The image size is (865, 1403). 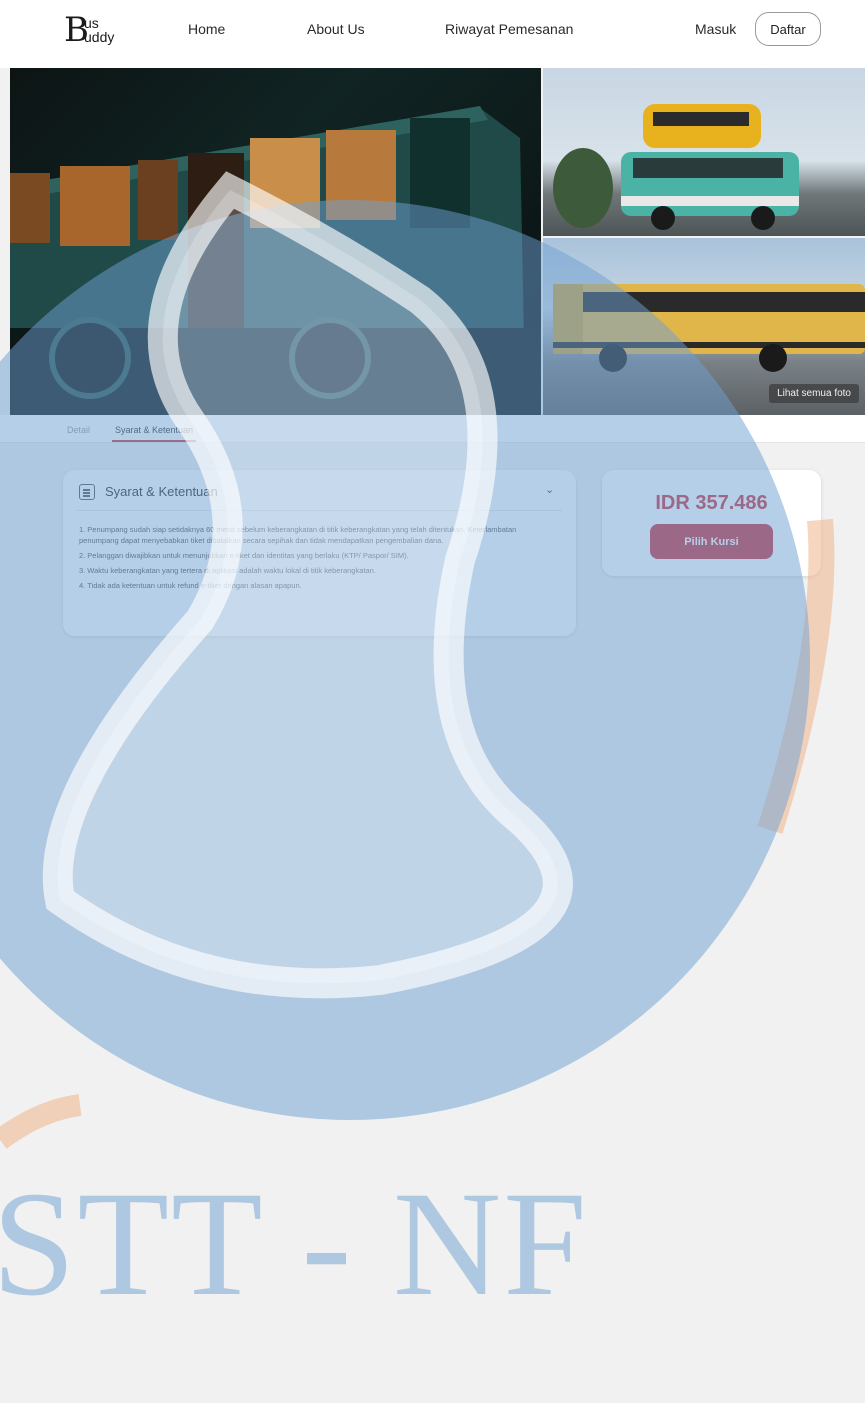 I want to click on tab-terms: Syarat & Ketentuan, so click(x=154, y=430).